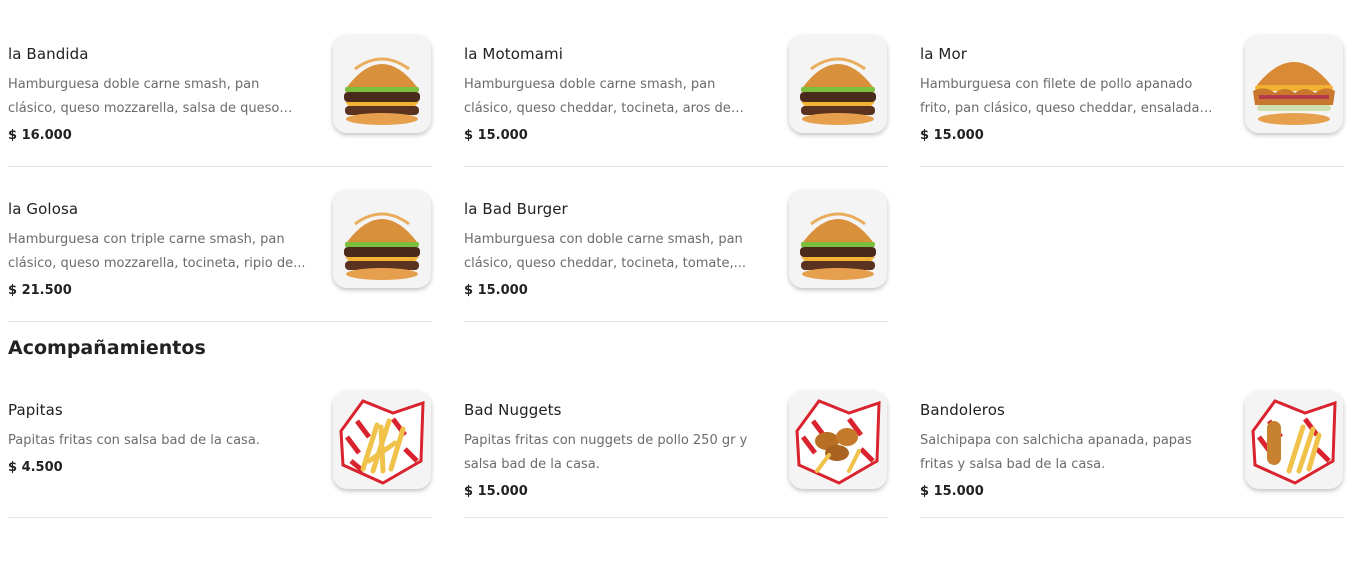 The width and height of the screenshot is (1362, 564). What do you see at coordinates (382, 440) in the screenshot?
I see `fries-photo` at bounding box center [382, 440].